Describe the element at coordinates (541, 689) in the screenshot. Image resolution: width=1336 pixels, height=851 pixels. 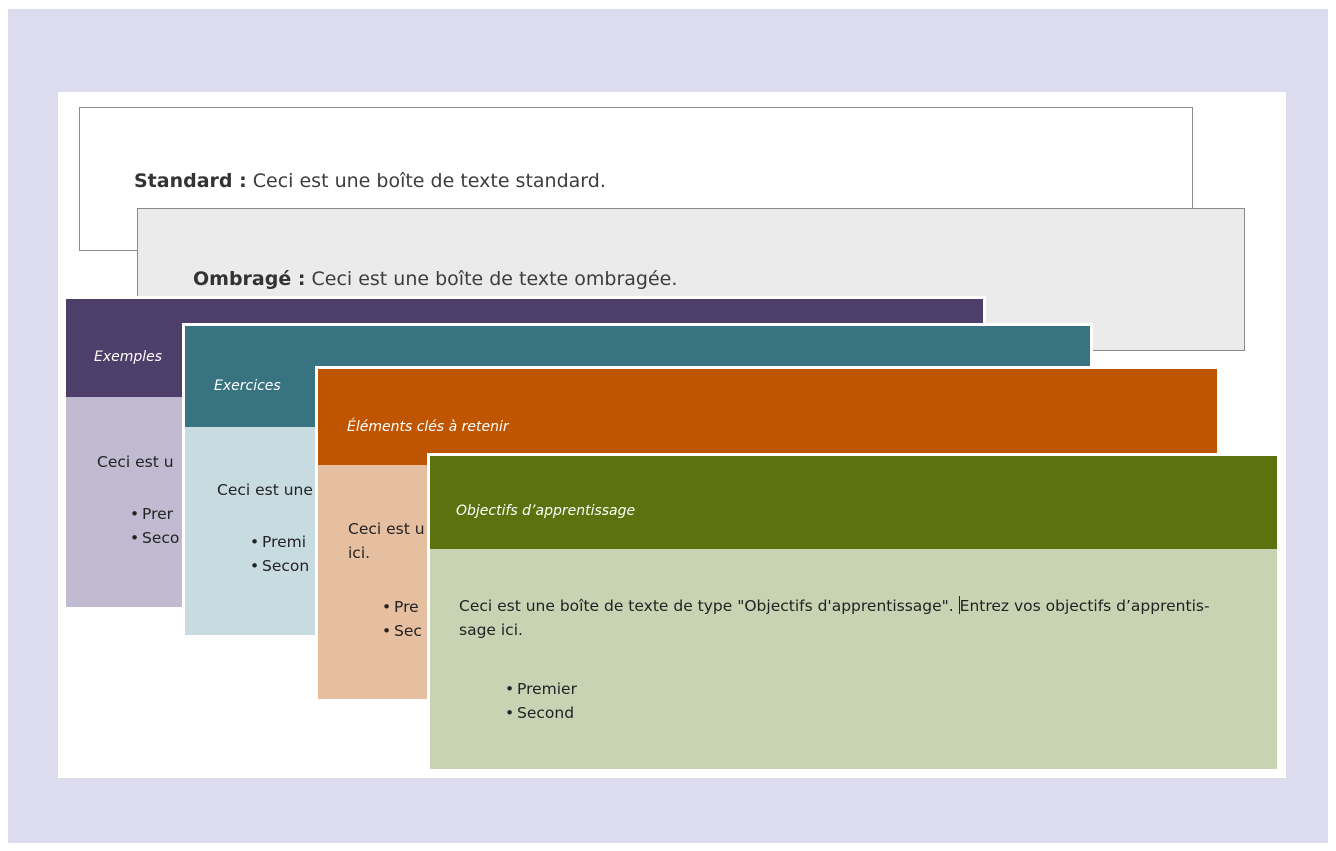
I see `list-item: Premier` at that location.